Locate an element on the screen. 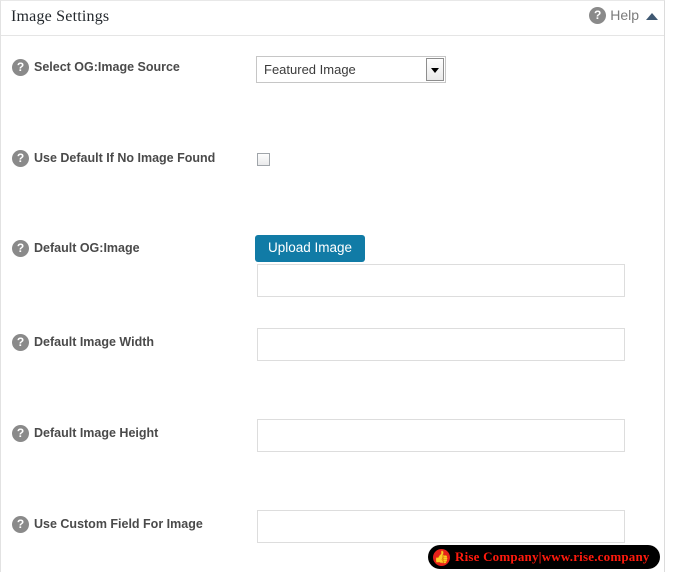 The height and width of the screenshot is (572, 673). og-image-source-select: Featured Image is located at coordinates (351, 69).